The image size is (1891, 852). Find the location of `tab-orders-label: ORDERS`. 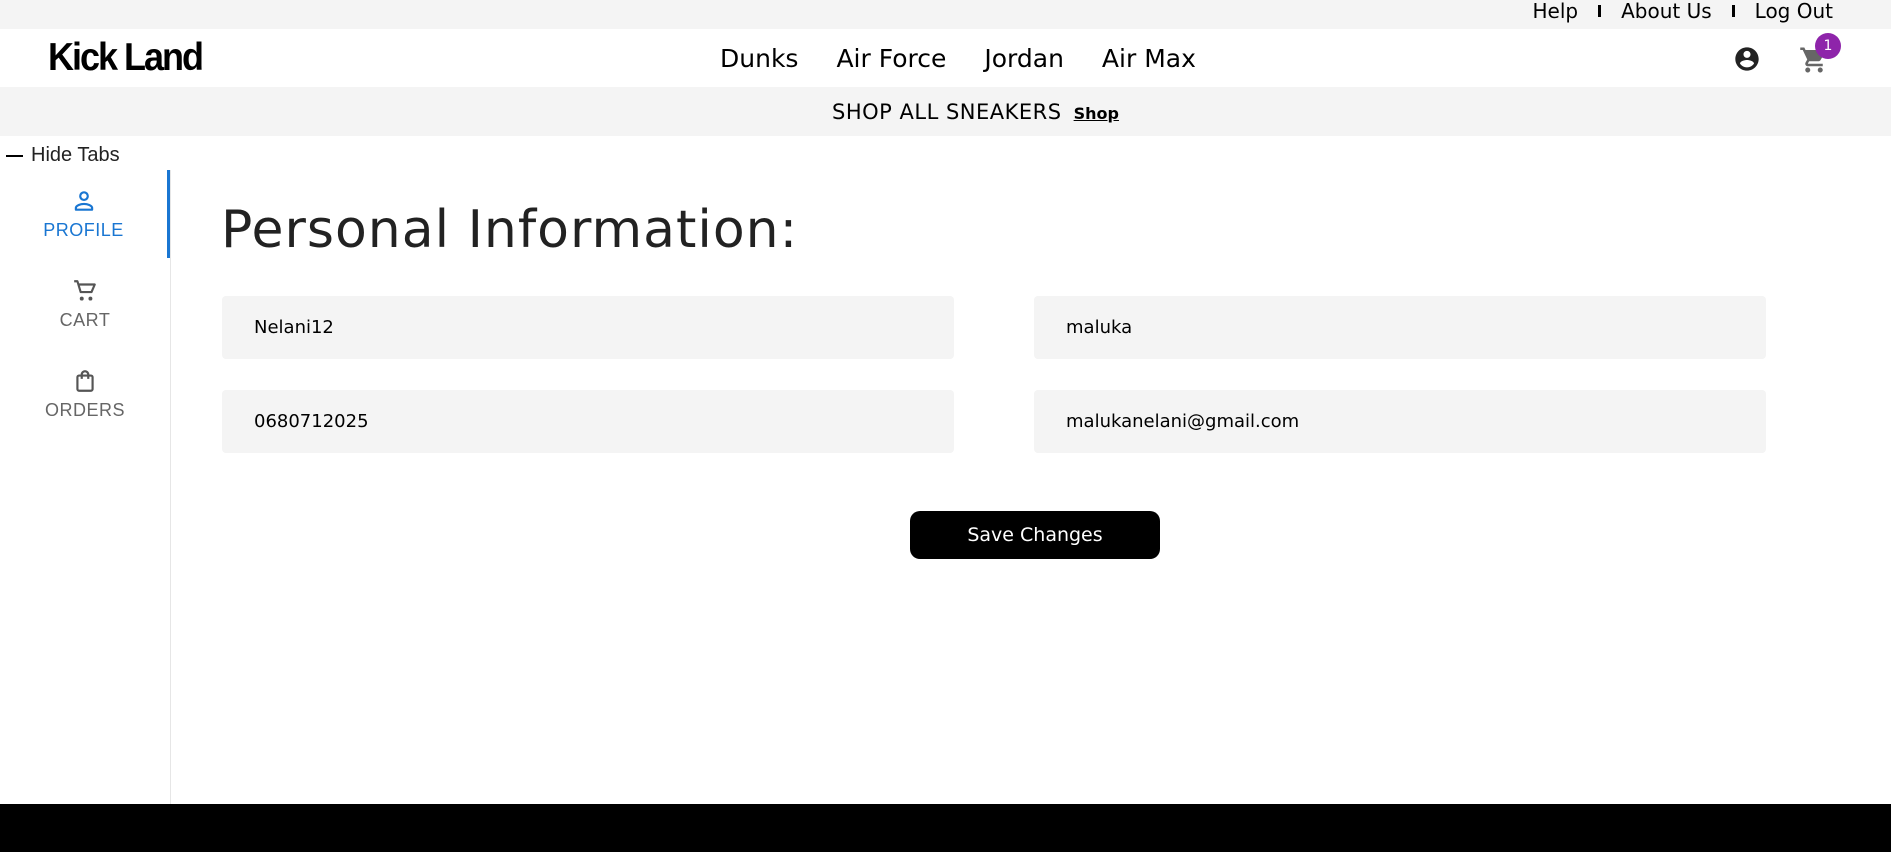

tab-orders-label: ORDERS is located at coordinates (84, 409).